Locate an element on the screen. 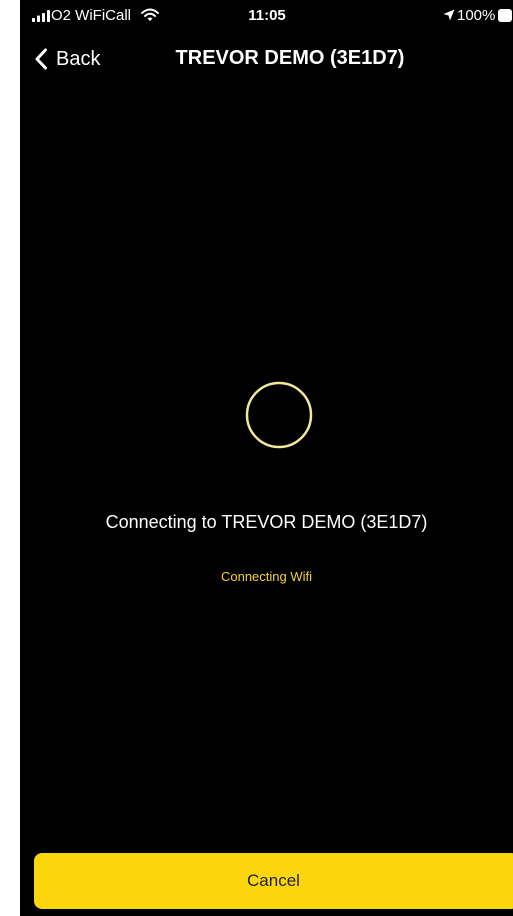 Image resolution: width=513 pixels, height=916 pixels. signal-bars-icon is located at coordinates (41, 16).